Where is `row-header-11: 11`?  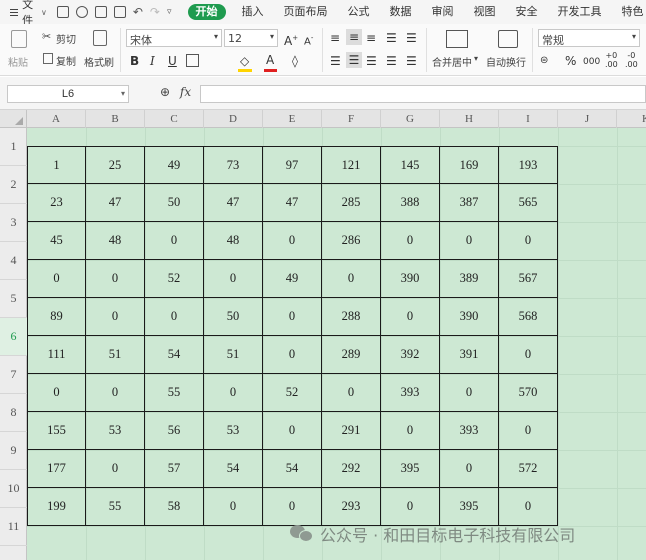 row-header-11: 11 is located at coordinates (13, 527).